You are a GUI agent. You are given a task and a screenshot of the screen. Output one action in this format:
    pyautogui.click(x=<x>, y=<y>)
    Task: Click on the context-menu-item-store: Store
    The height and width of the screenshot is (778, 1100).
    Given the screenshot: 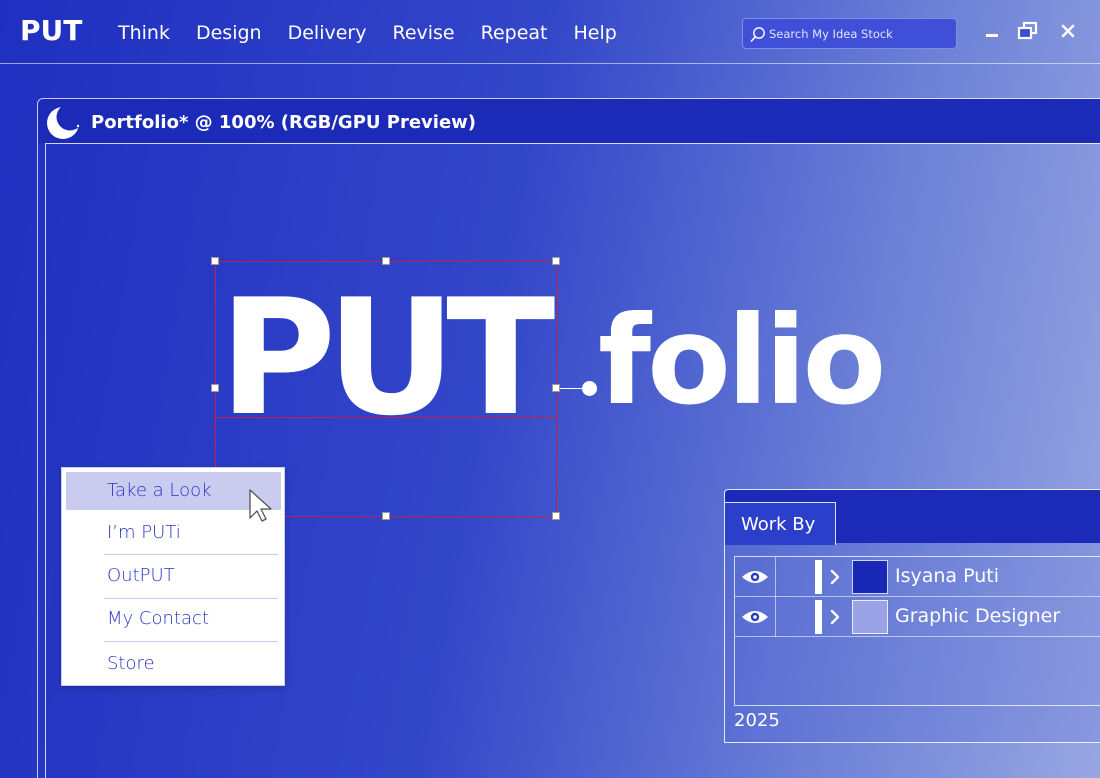 What is the action you would take?
    pyautogui.click(x=173, y=664)
    